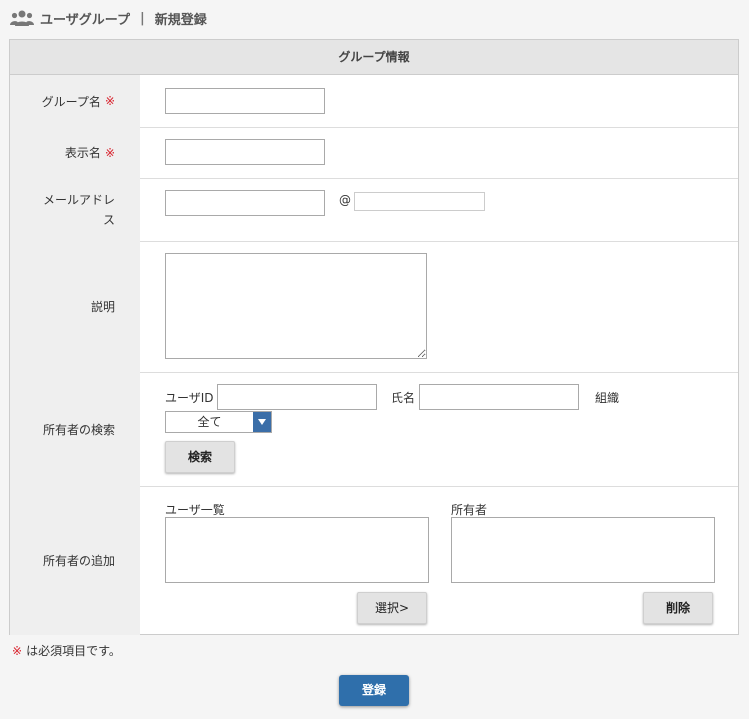 The height and width of the screenshot is (719, 749). I want to click on page-title: ユーザグループ, so click(85, 20).